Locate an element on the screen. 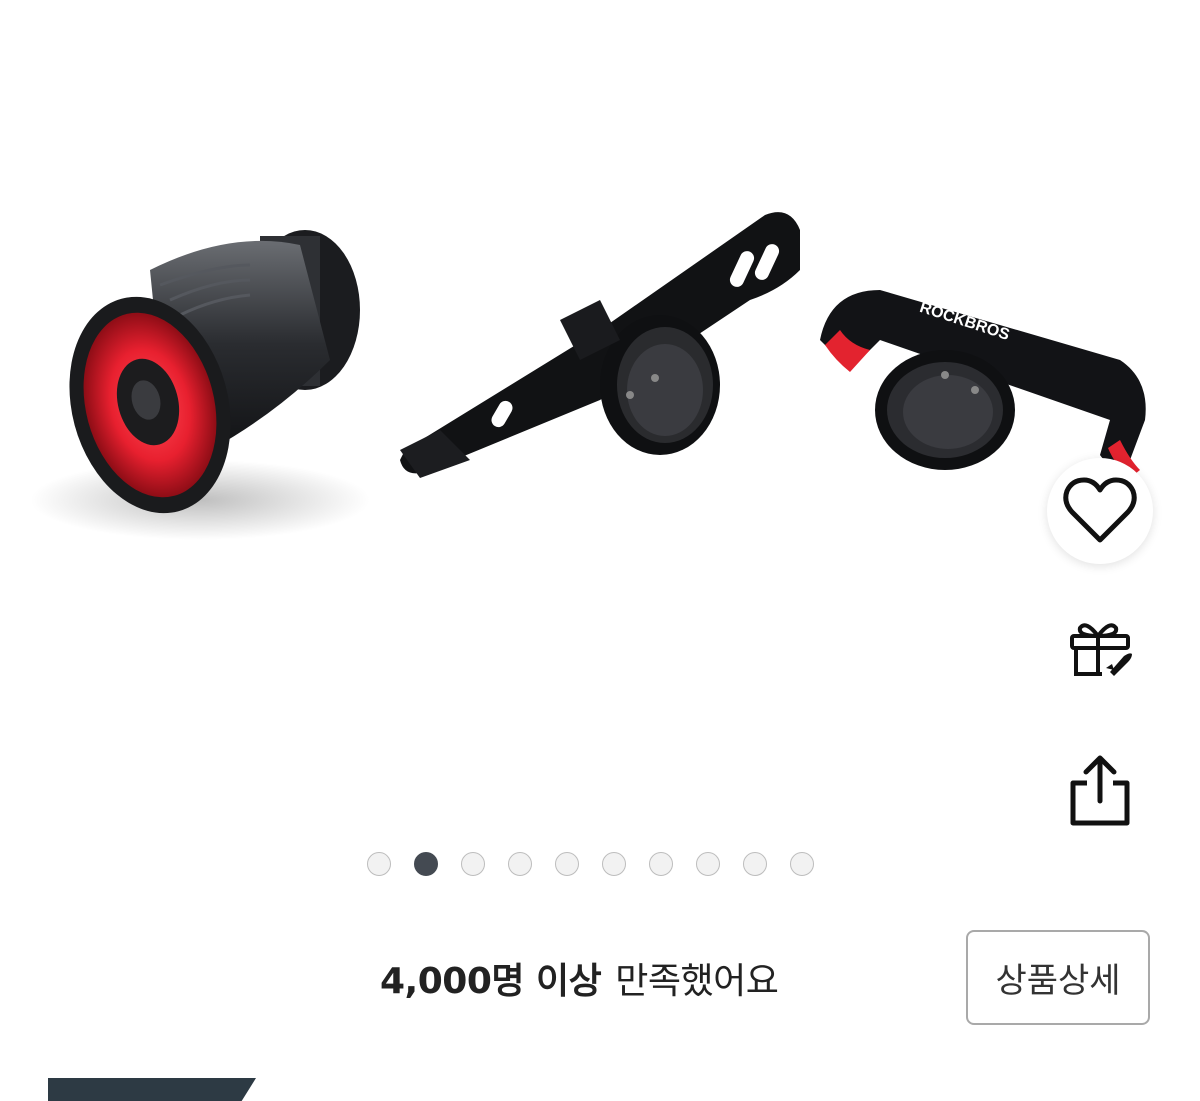 This screenshot has height=1101, width=1200. share-icon is located at coordinates (1100, 790).